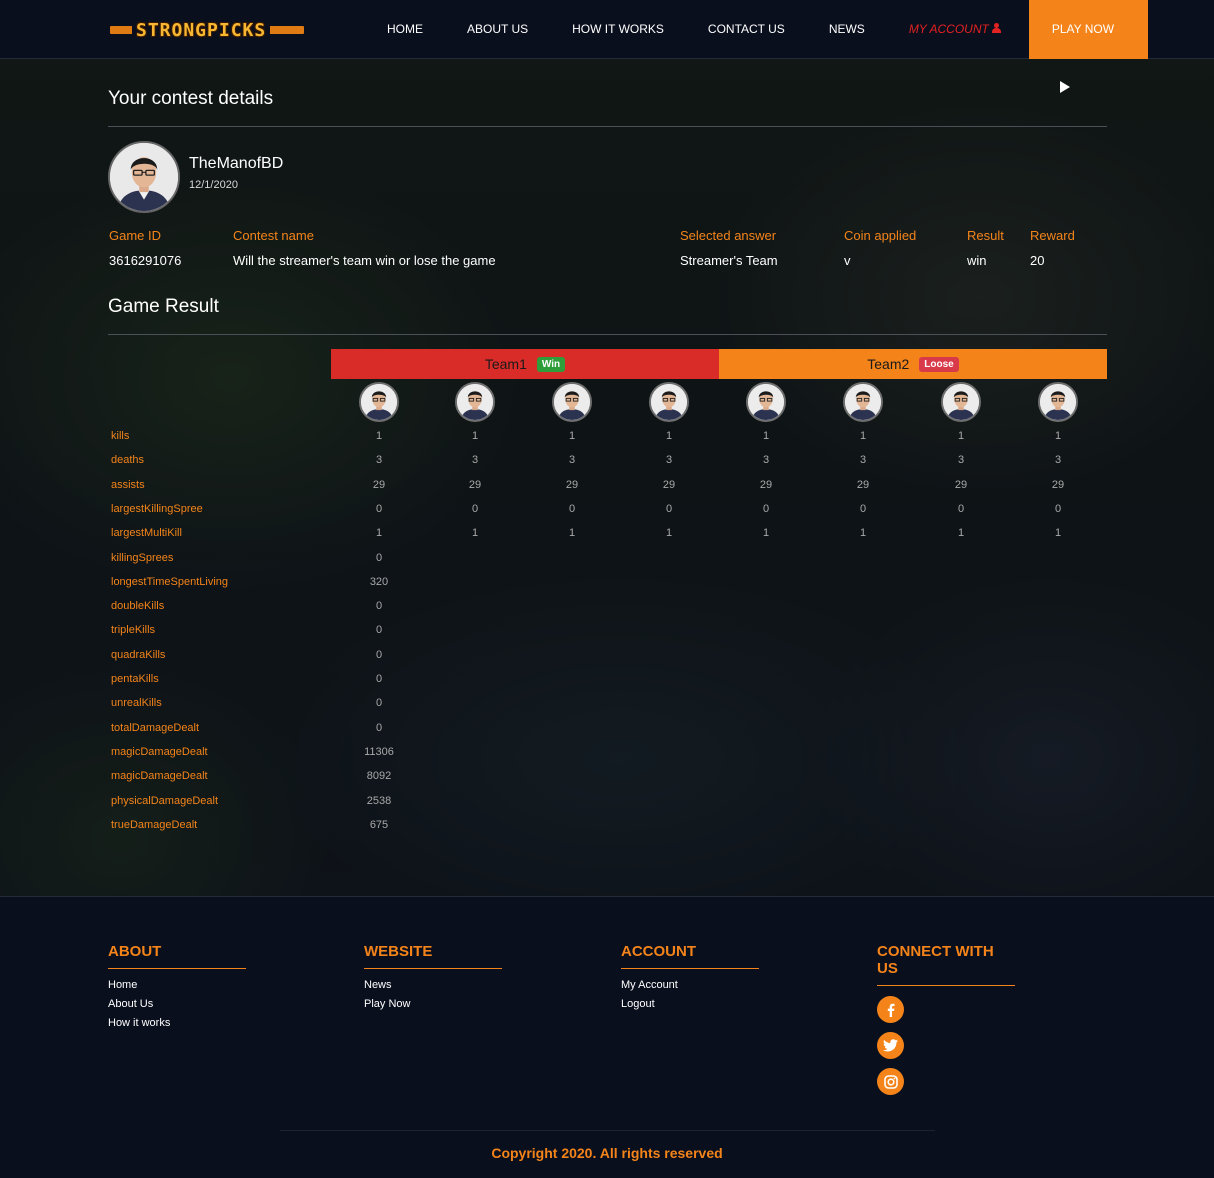  Describe the element at coordinates (497, 29) in the screenshot. I see `nav-about-us: ABOUT US` at that location.